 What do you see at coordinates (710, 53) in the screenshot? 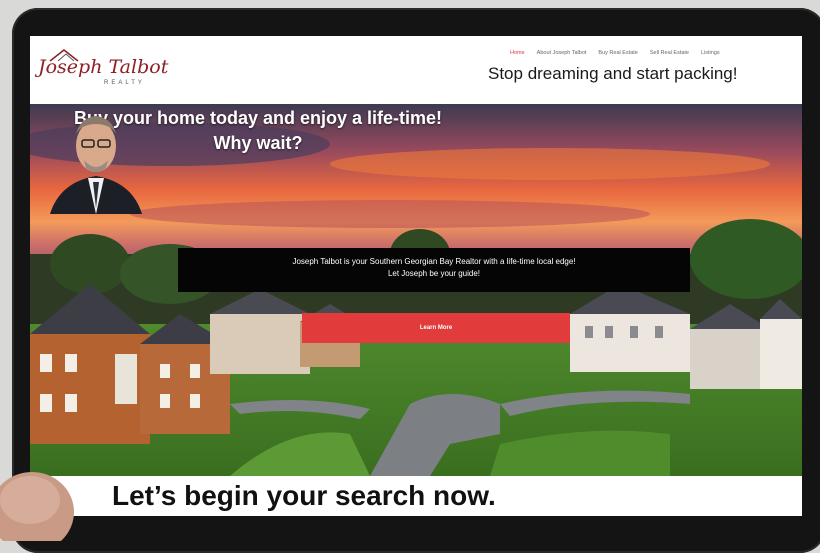
I see `nav-item-listings: Listings` at bounding box center [710, 53].